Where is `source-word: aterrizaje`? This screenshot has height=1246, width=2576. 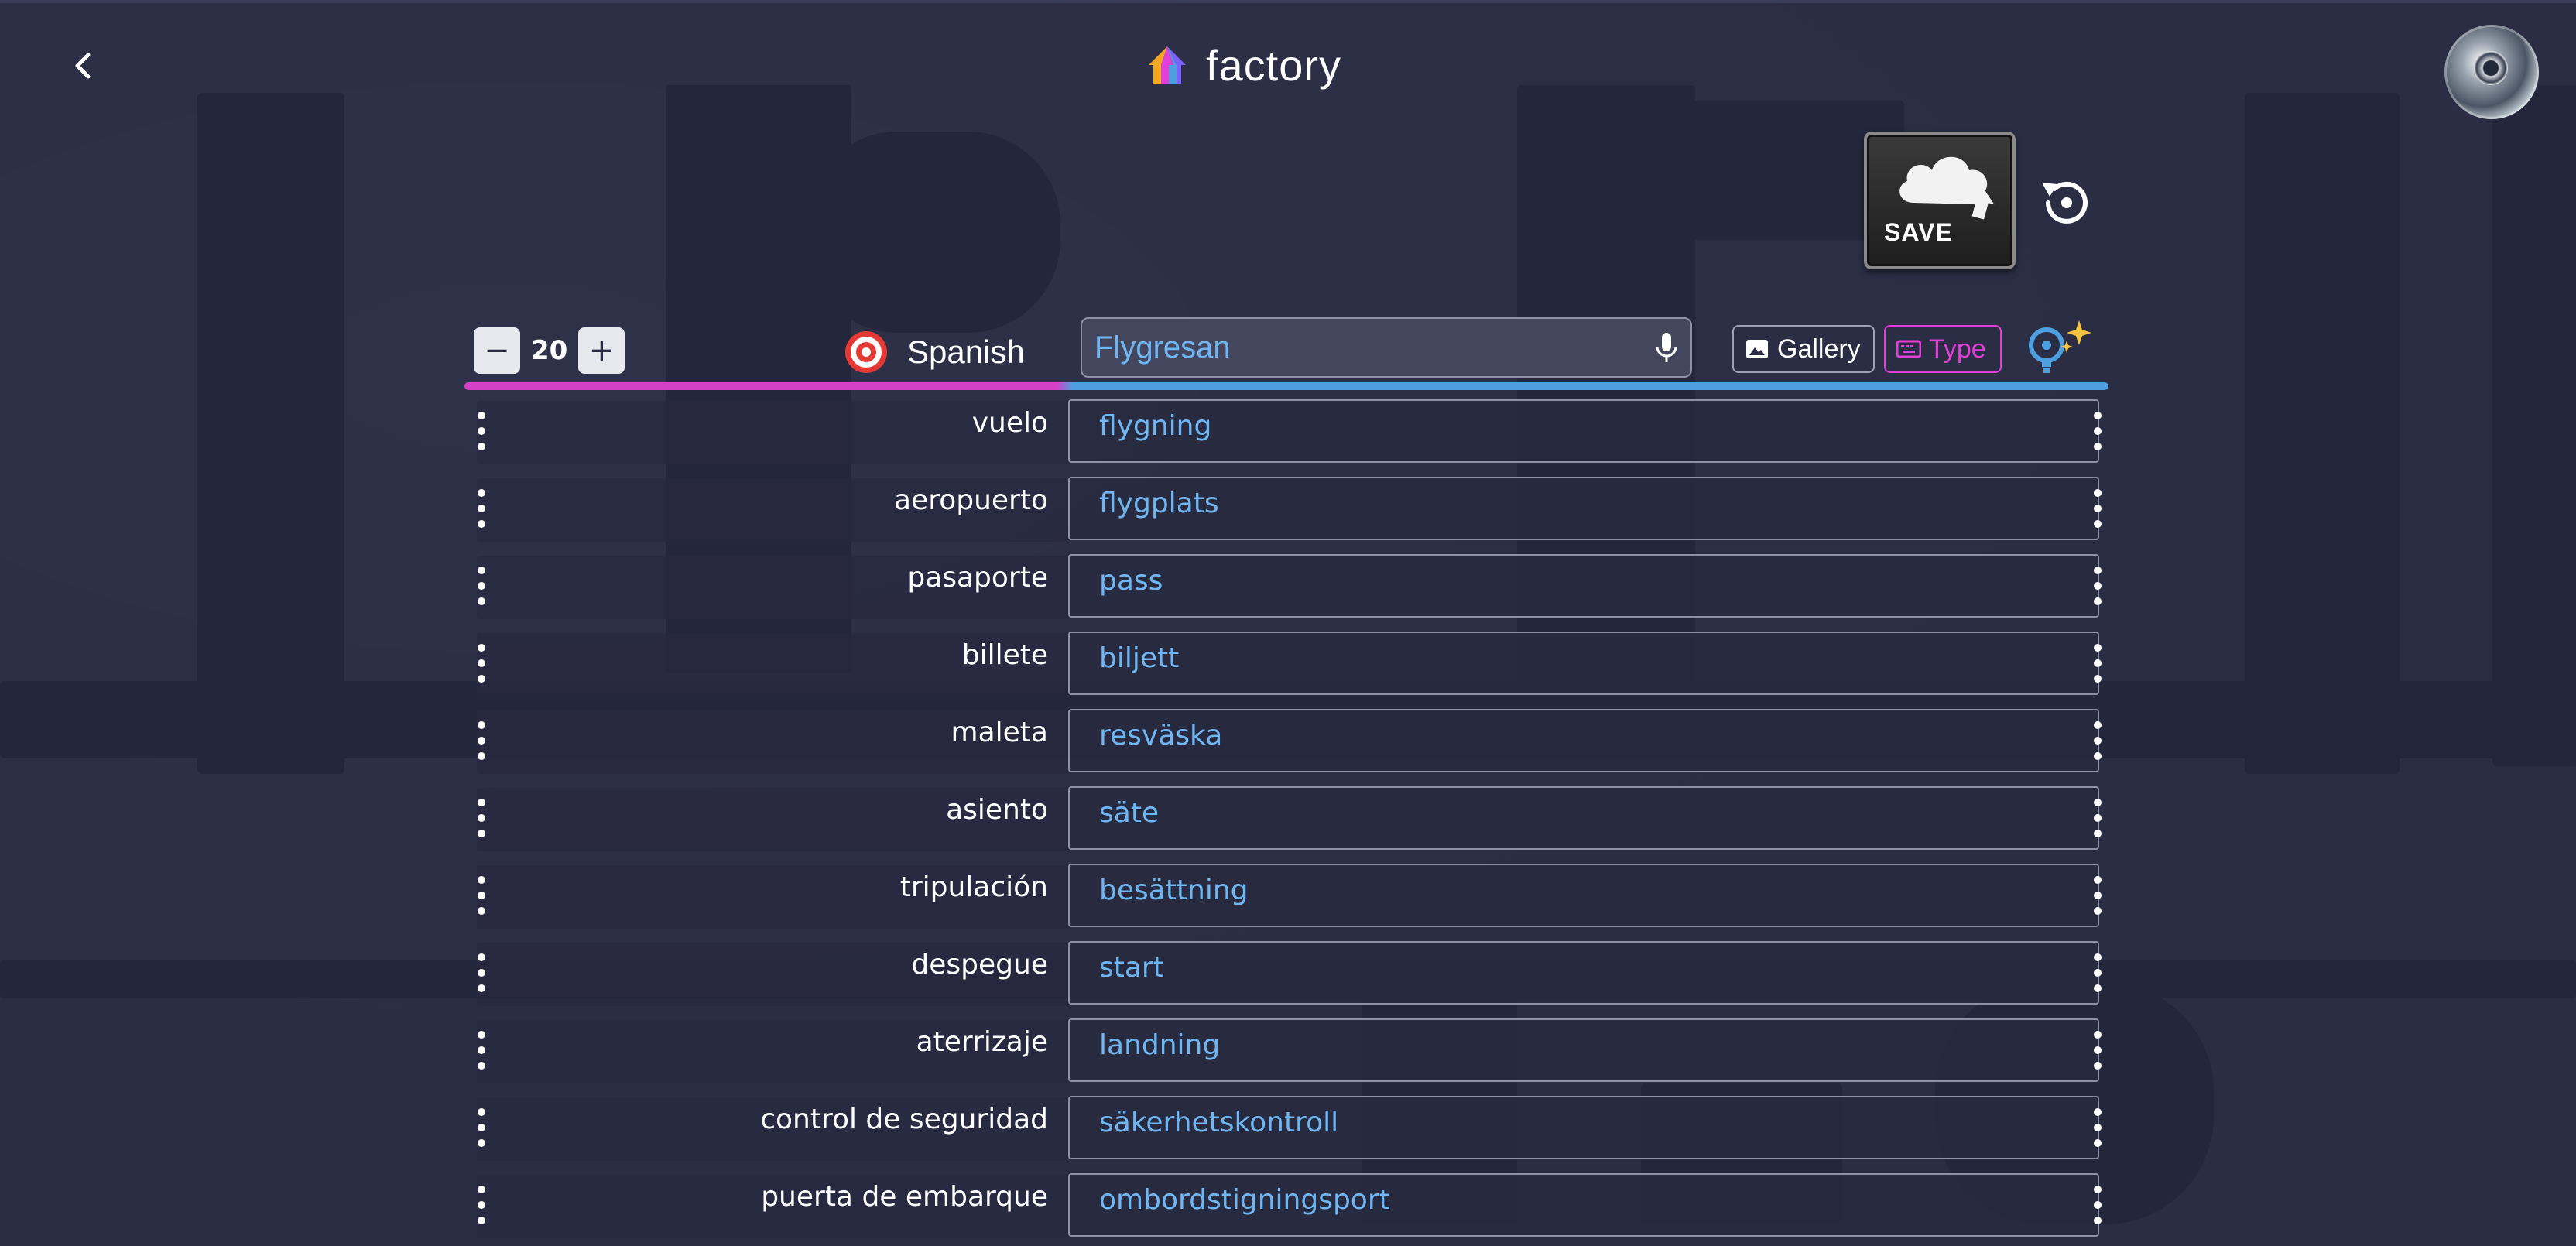 source-word: aterrizaje is located at coordinates (982, 1042).